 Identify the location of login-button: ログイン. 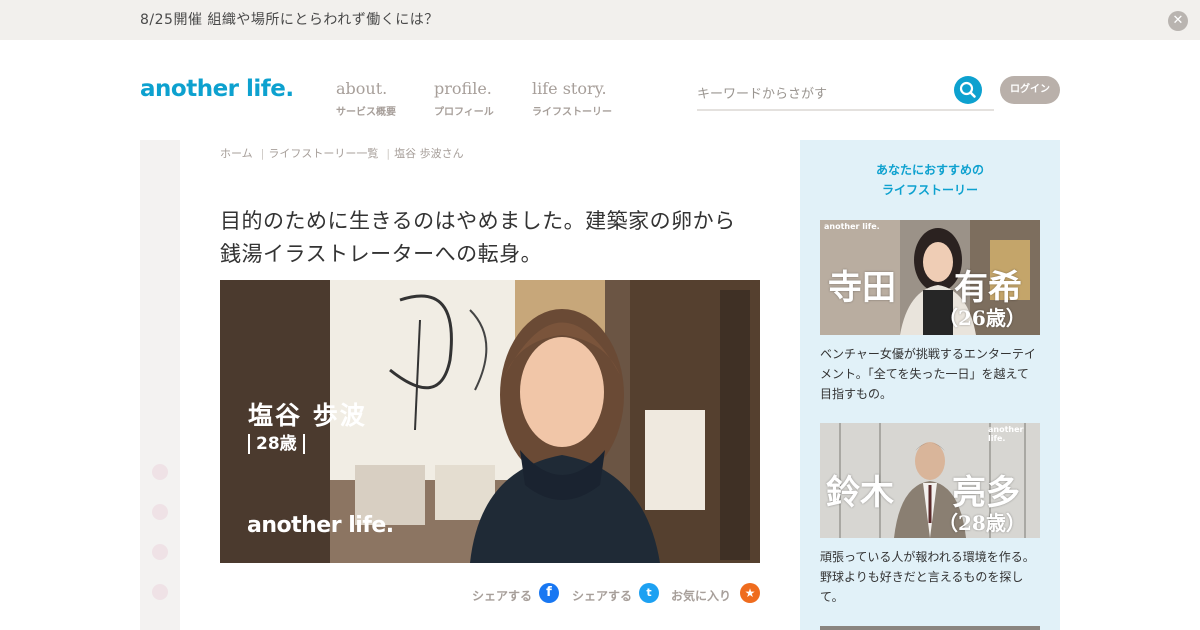
(1030, 90).